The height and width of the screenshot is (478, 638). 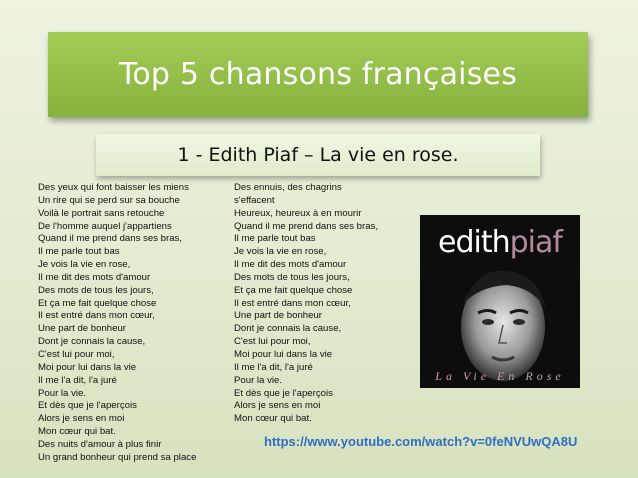 I want to click on lyric-line: Un rire qui se perd sur sa bouche, so click(x=109, y=200).